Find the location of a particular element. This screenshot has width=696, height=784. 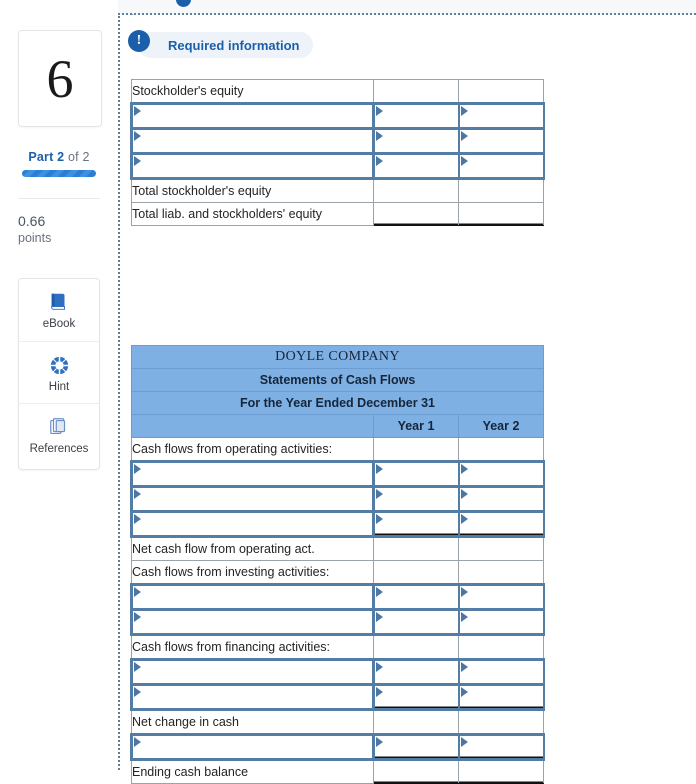

points-value: 0.66 is located at coordinates (32, 221).